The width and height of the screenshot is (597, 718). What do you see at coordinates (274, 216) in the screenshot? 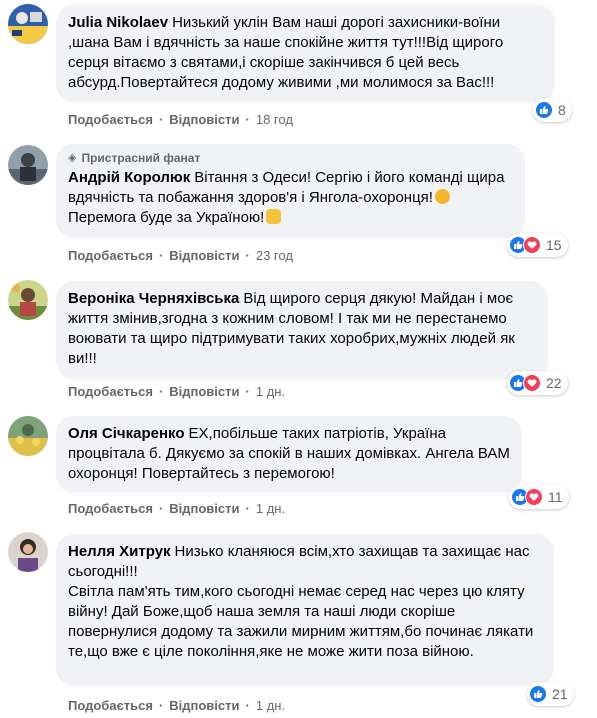
I see `victory-hand-emoji` at bounding box center [274, 216].